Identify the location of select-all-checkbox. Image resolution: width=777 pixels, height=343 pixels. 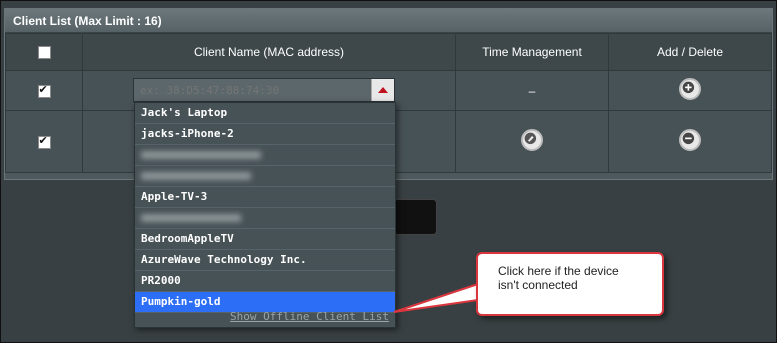
(44, 53).